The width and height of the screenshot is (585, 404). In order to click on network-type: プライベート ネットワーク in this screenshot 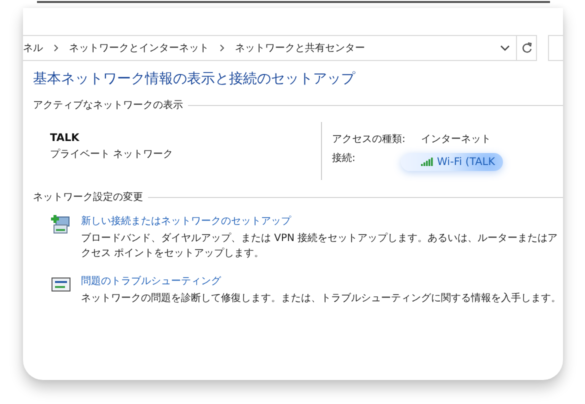, I will do `click(112, 154)`.